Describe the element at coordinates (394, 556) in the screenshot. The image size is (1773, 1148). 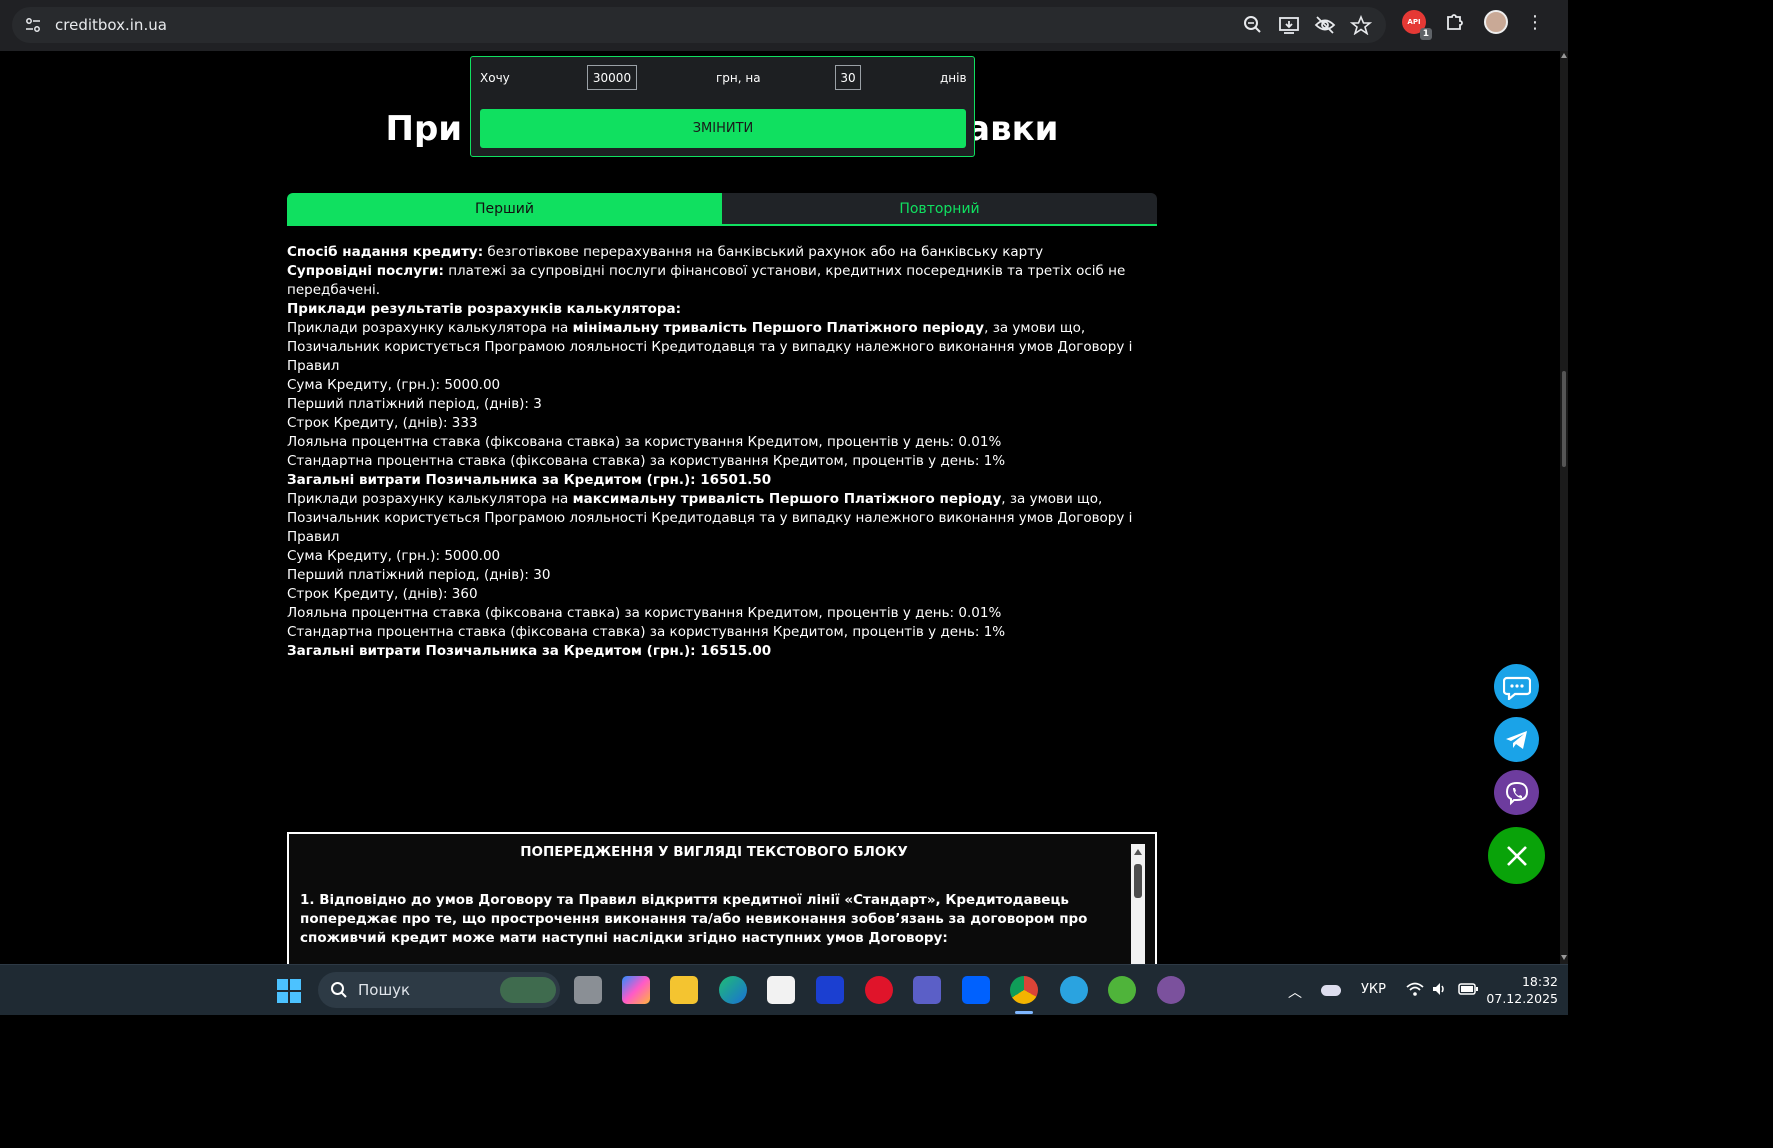
I see `example2-amount: Сума Кредиту, (грн.): 5000.00` at that location.